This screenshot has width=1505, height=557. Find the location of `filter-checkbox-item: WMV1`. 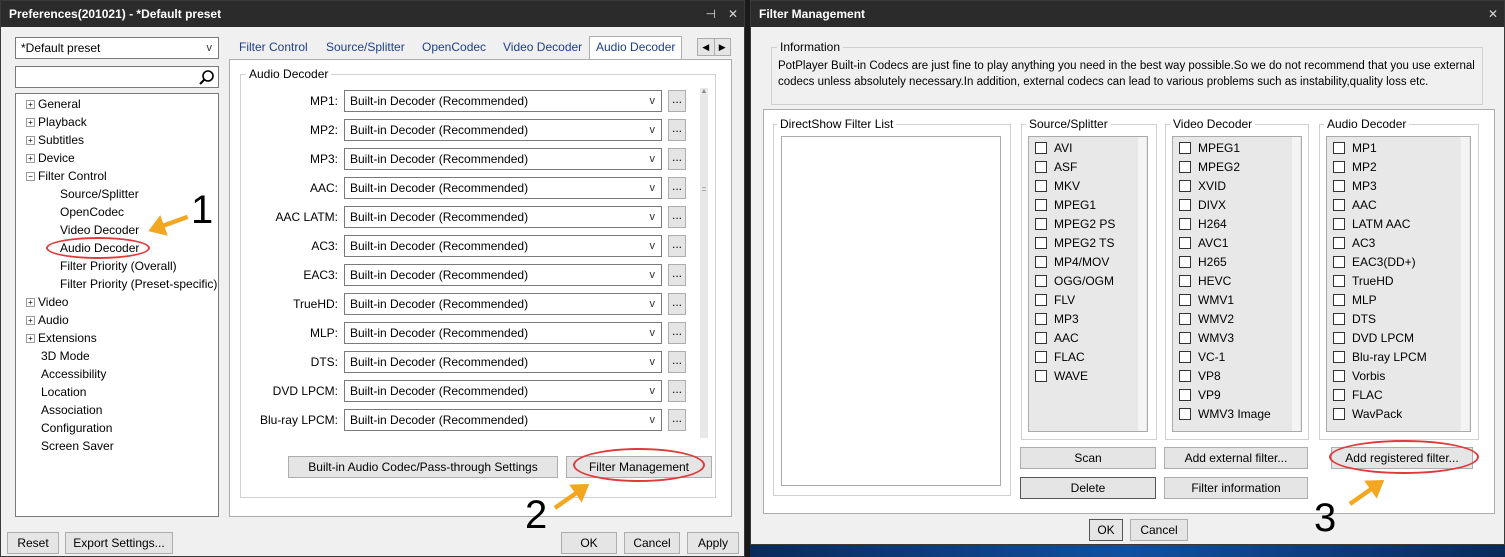

filter-checkbox-item: WMV1 is located at coordinates (1206, 300).